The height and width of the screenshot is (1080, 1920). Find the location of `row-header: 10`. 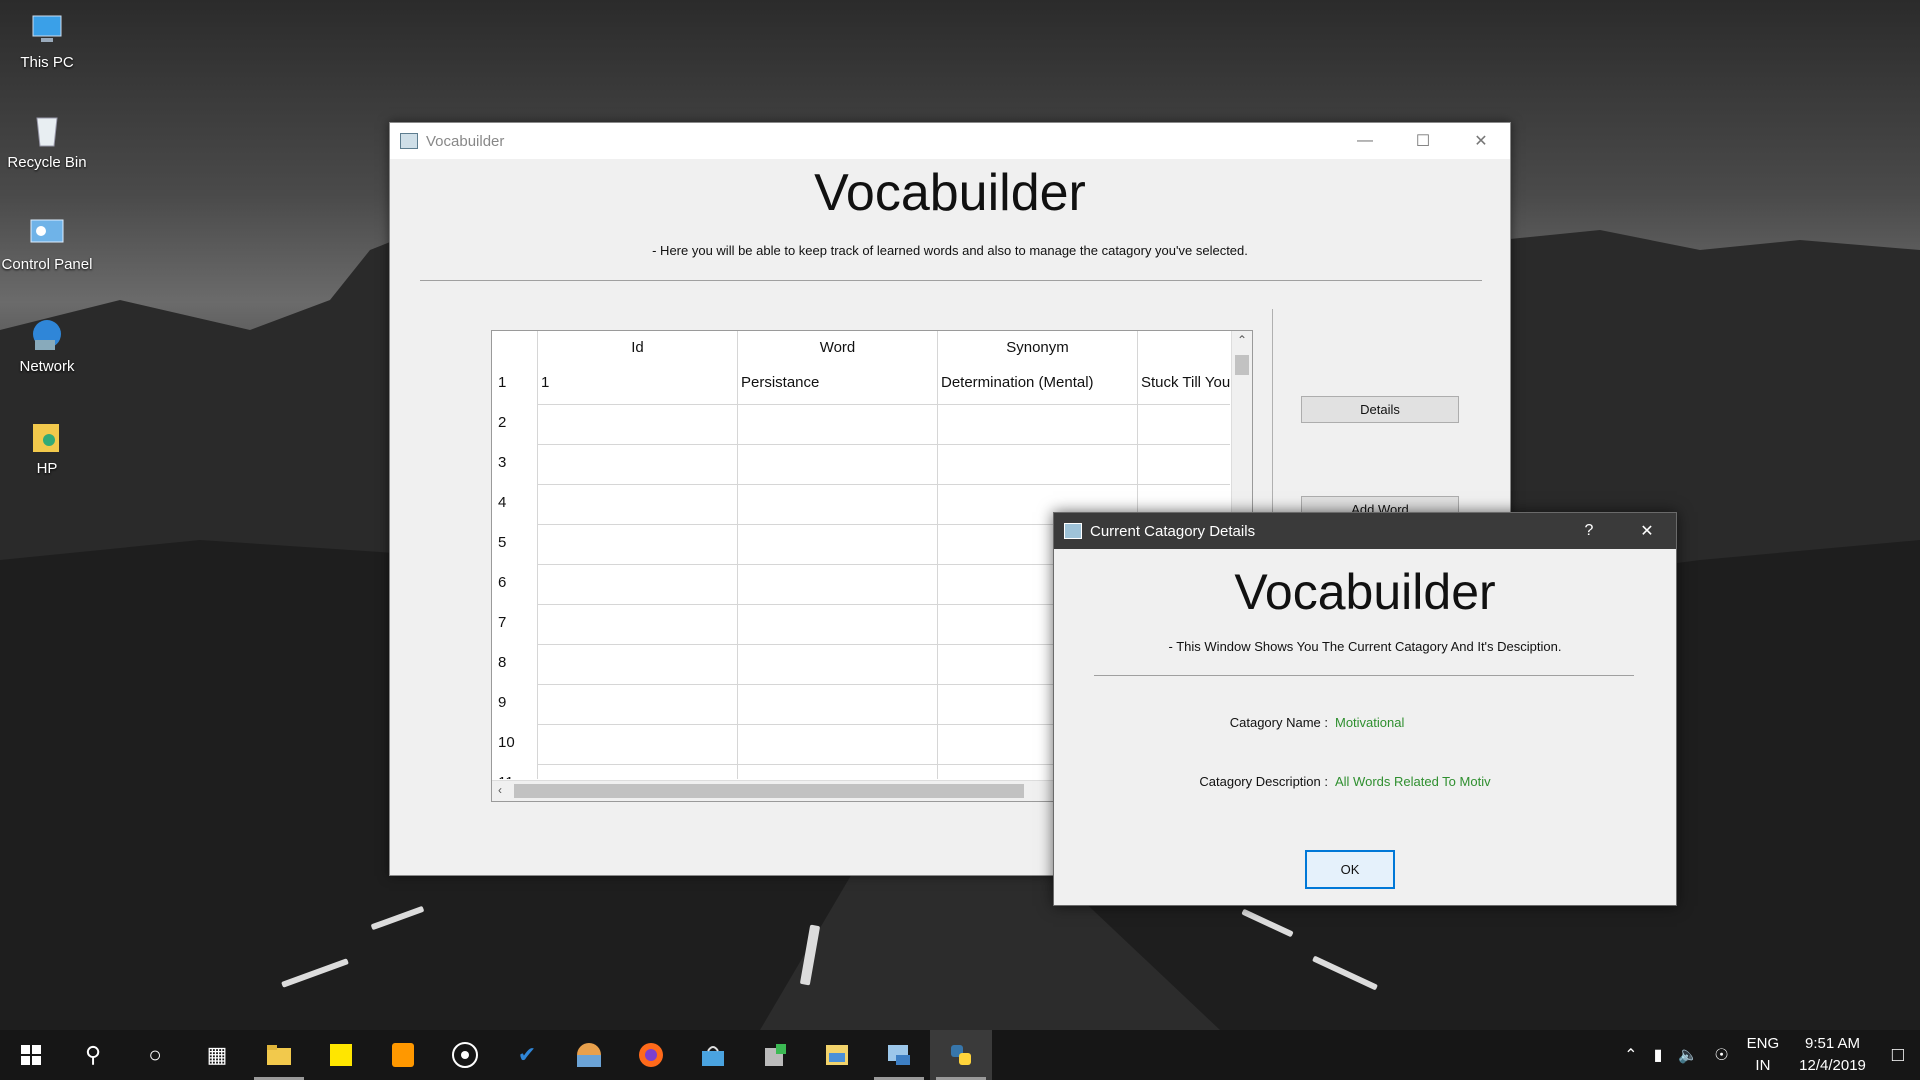

row-header: 10 is located at coordinates (514, 745).